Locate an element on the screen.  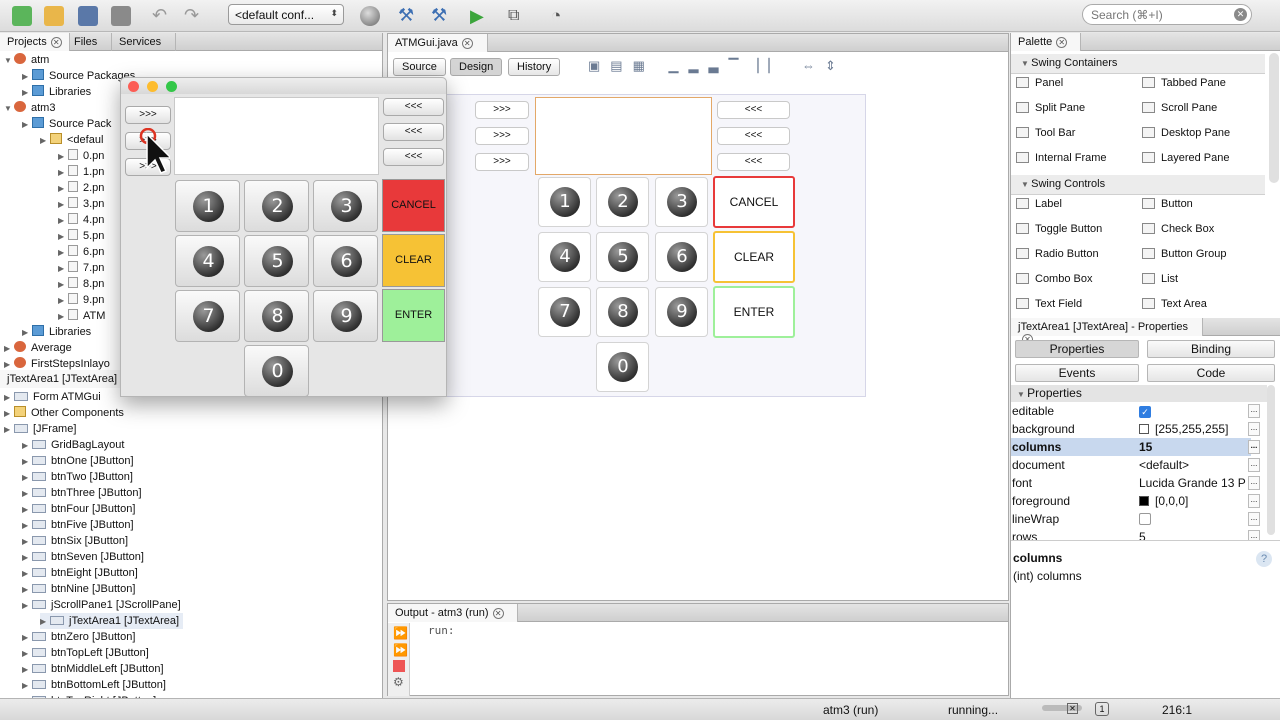
scrollpane-icon is located at coordinates (39, 604).